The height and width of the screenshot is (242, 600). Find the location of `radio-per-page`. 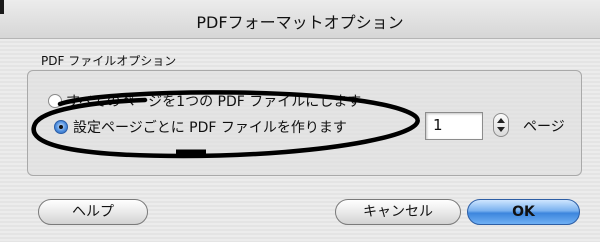

radio-per-page is located at coordinates (61, 127).